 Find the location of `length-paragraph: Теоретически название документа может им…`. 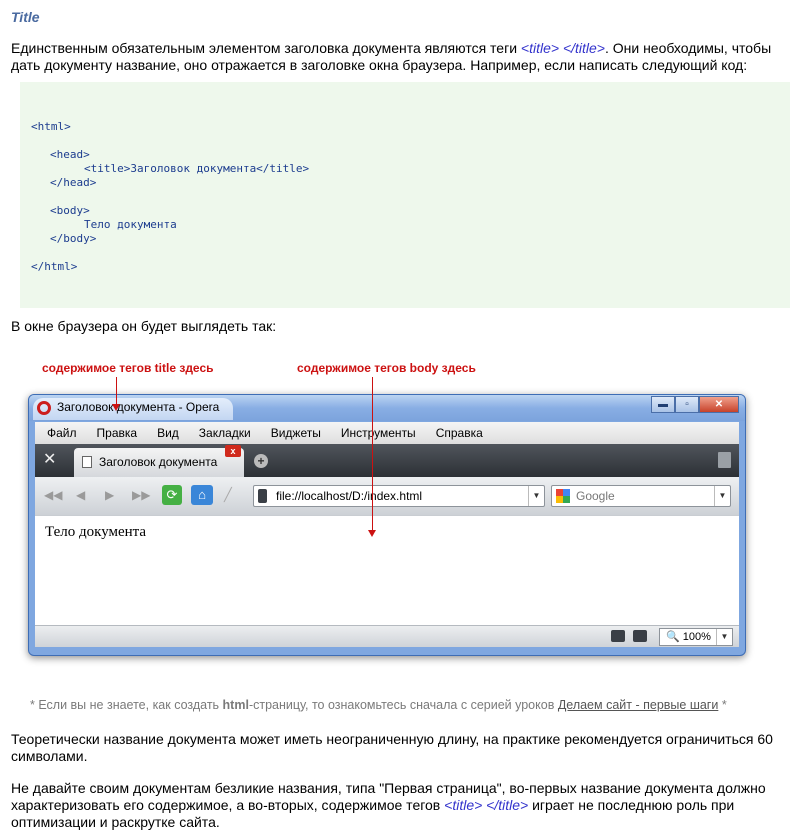

length-paragraph: Теоретически название документа может им… is located at coordinates (392, 747).